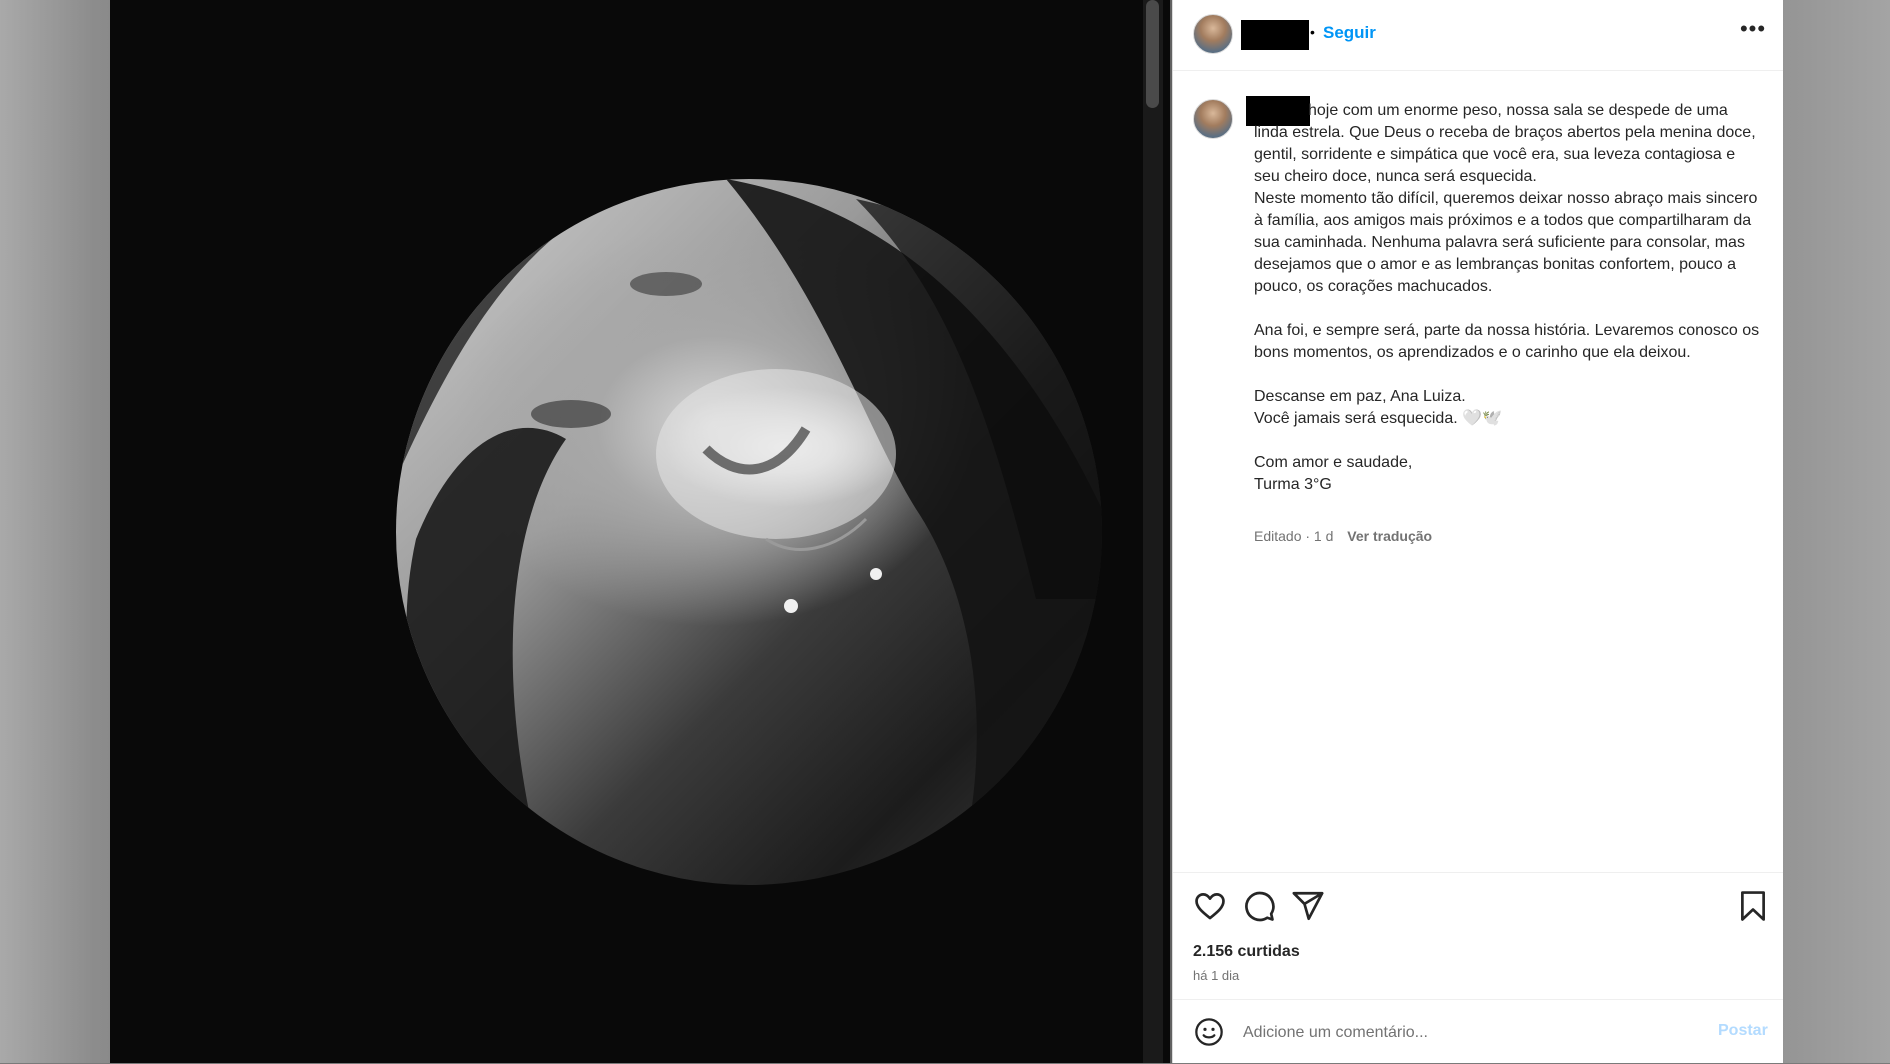  Describe the element at coordinates (1216, 975) in the screenshot. I see `post-time: há 1 dia` at that location.